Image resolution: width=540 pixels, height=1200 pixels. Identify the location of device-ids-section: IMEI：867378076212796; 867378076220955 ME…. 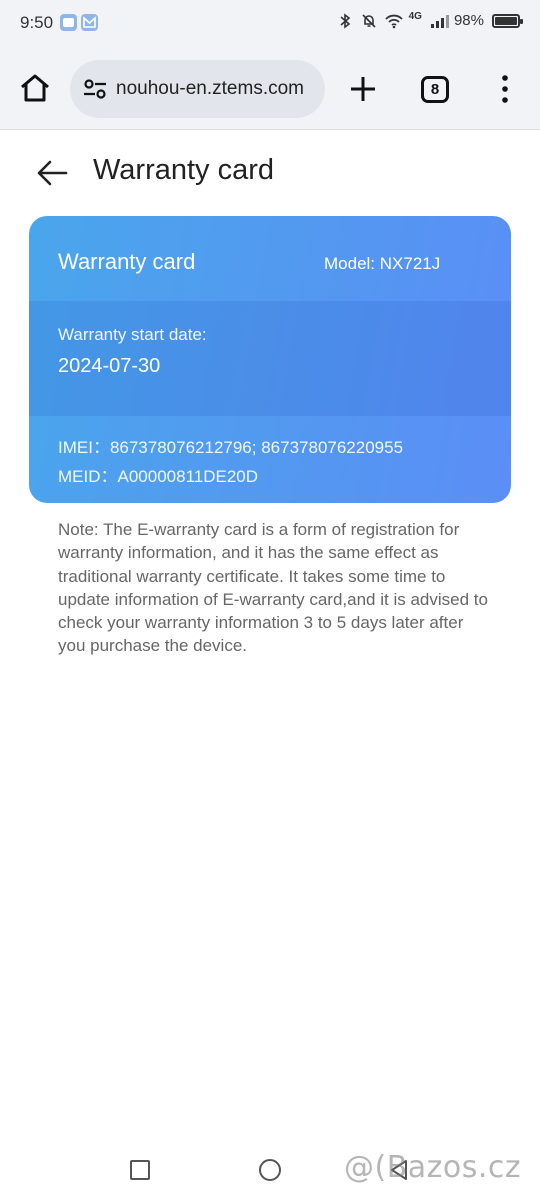
(270, 459).